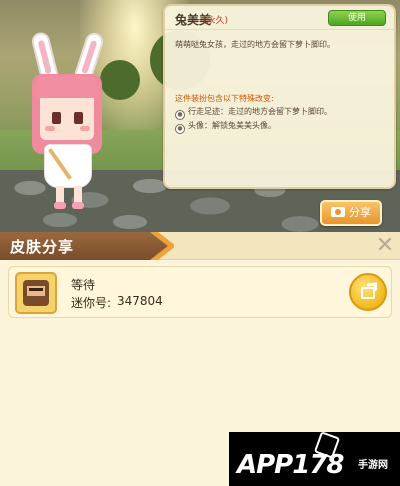  I want to click on footprint-icon: ●, so click(180, 115).